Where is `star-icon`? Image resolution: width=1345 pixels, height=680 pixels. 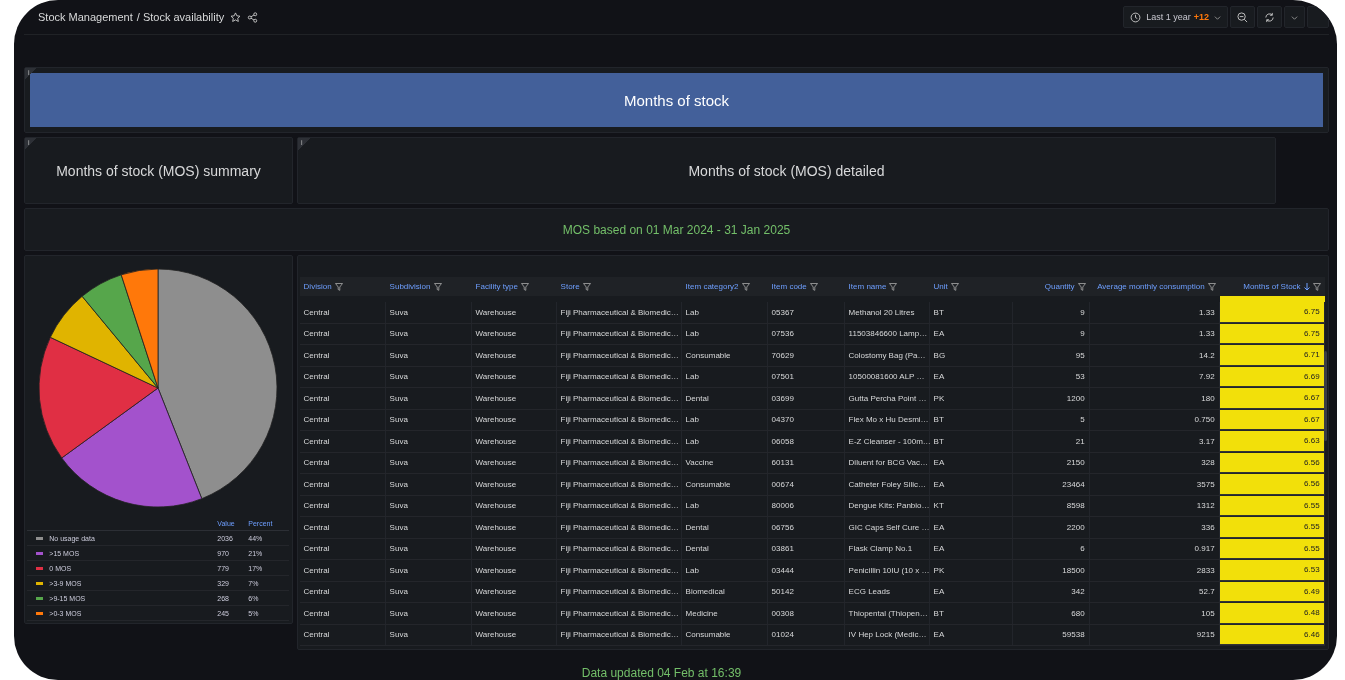 star-icon is located at coordinates (236, 17).